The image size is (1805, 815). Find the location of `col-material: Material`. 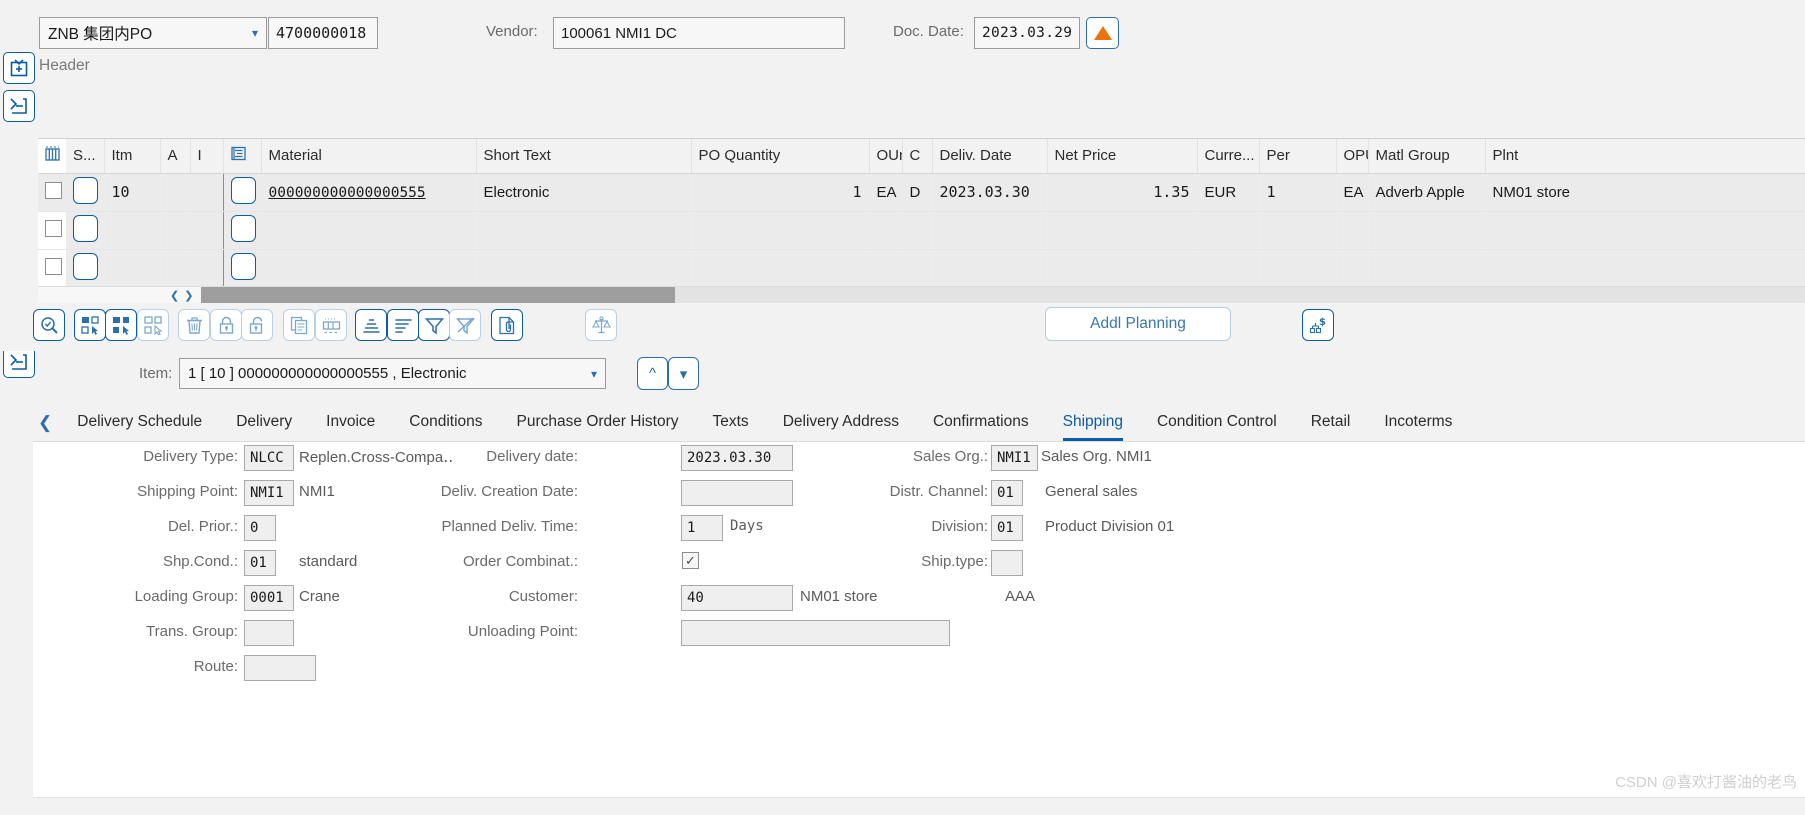

col-material: Material is located at coordinates (369, 156).